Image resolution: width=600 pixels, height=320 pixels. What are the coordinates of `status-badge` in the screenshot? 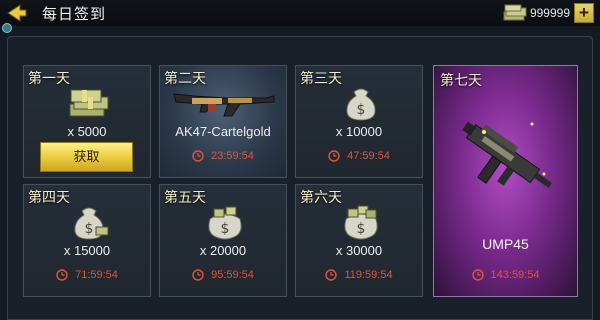 It's located at (7, 28).